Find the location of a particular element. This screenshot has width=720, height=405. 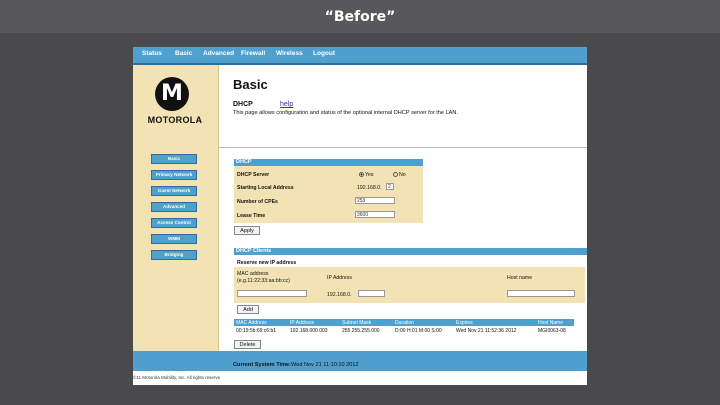

nav-advanced: Advanced is located at coordinates (218, 53).